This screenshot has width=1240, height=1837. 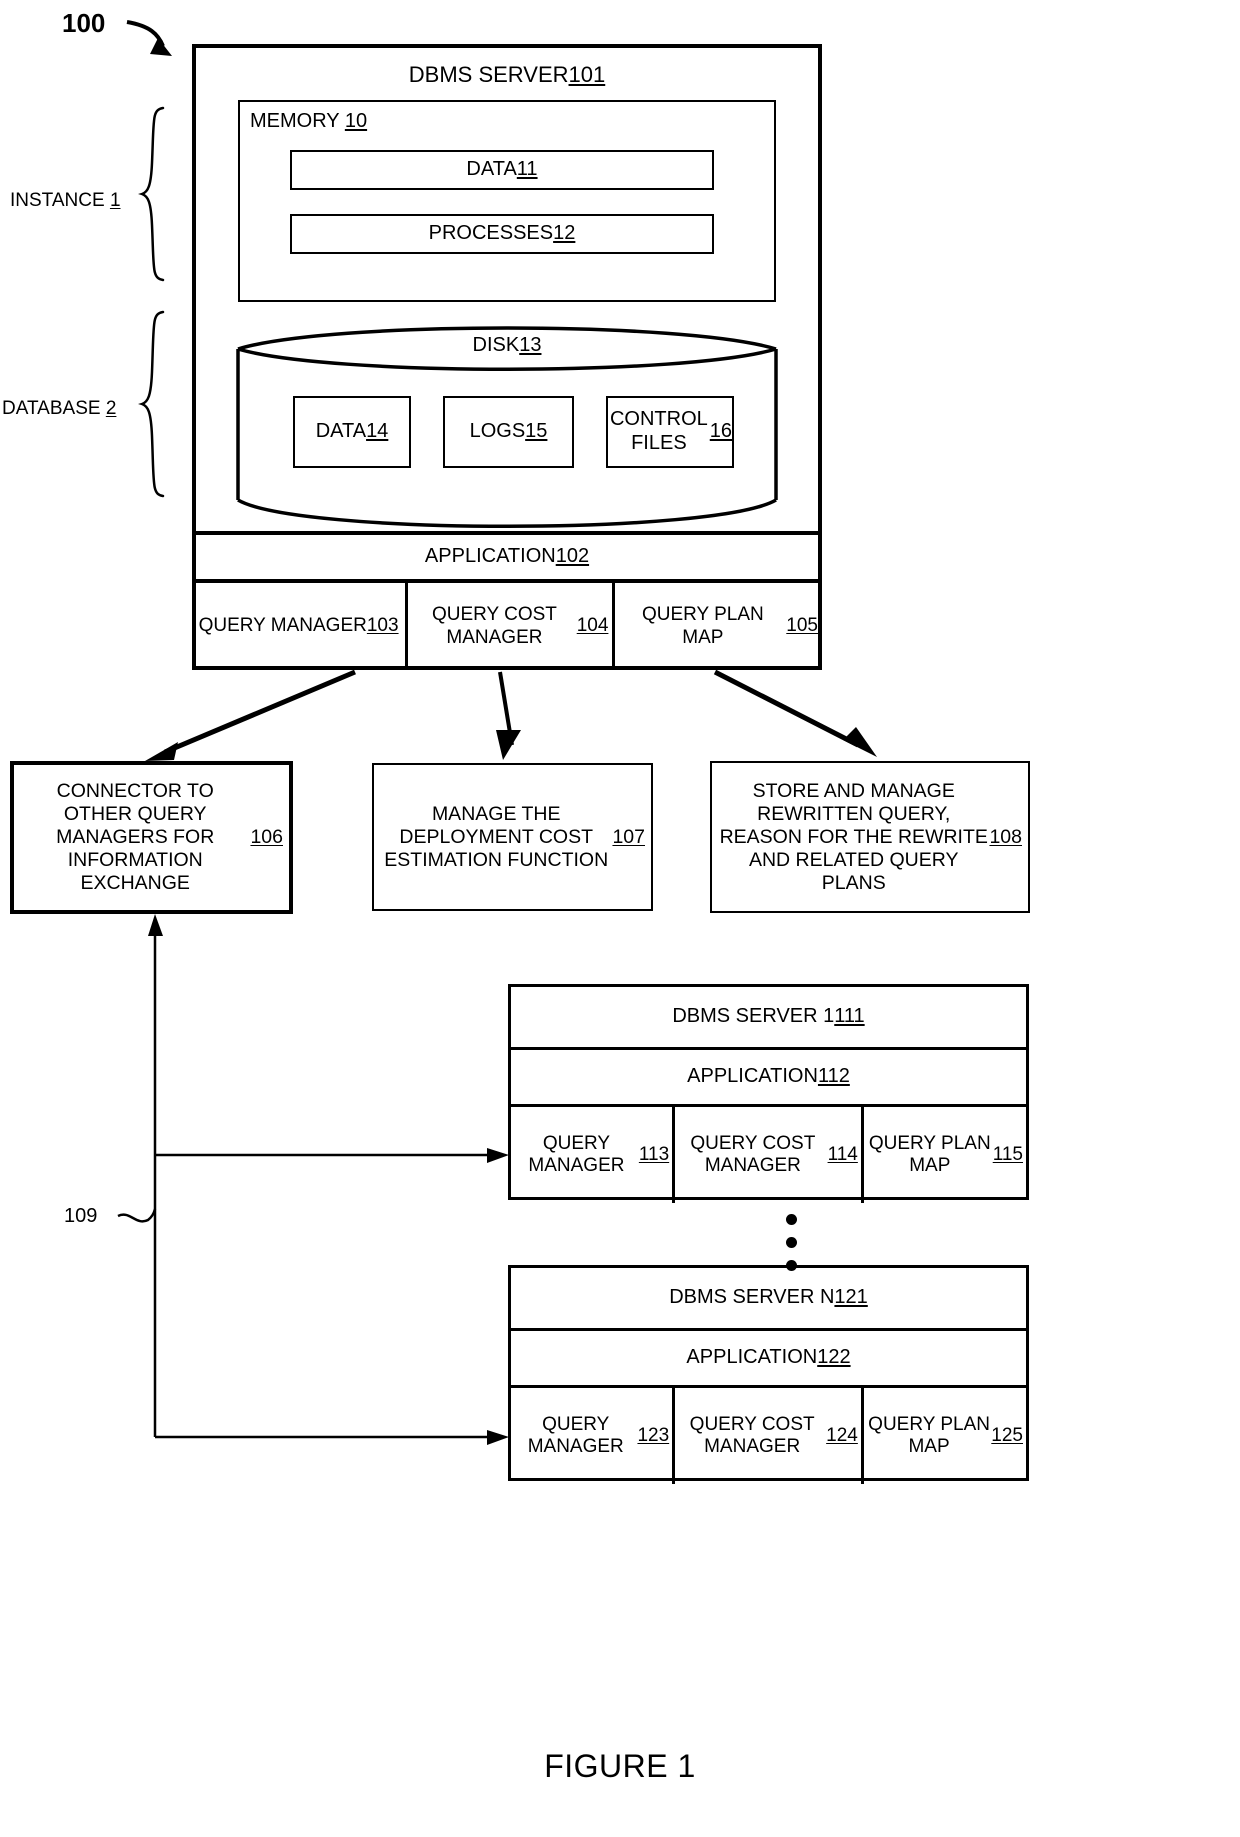 I want to click on reference-numeral: 104, so click(x=592, y=626).